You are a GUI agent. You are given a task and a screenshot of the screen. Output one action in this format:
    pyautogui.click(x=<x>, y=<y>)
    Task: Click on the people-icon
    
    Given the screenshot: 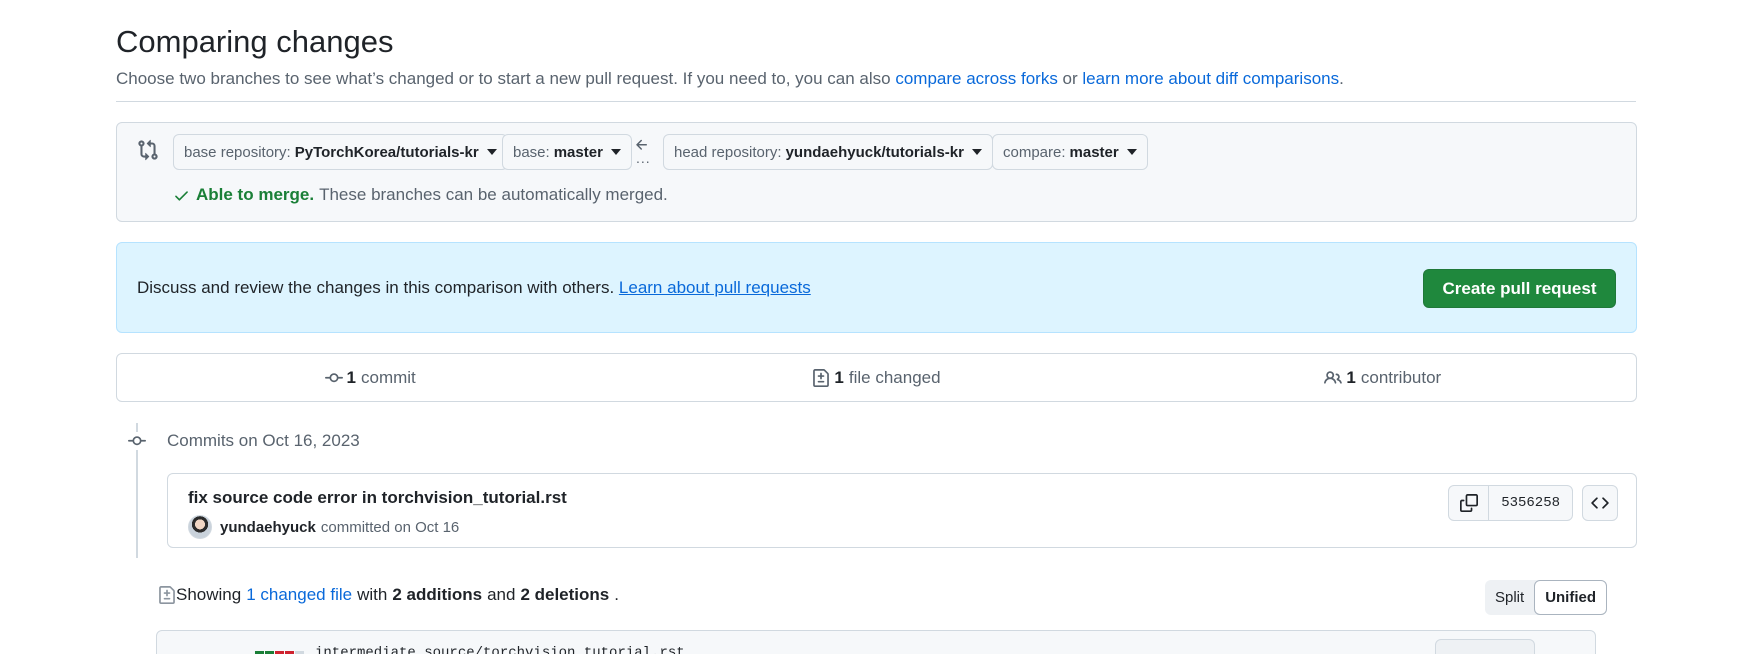 What is the action you would take?
    pyautogui.click(x=1333, y=377)
    